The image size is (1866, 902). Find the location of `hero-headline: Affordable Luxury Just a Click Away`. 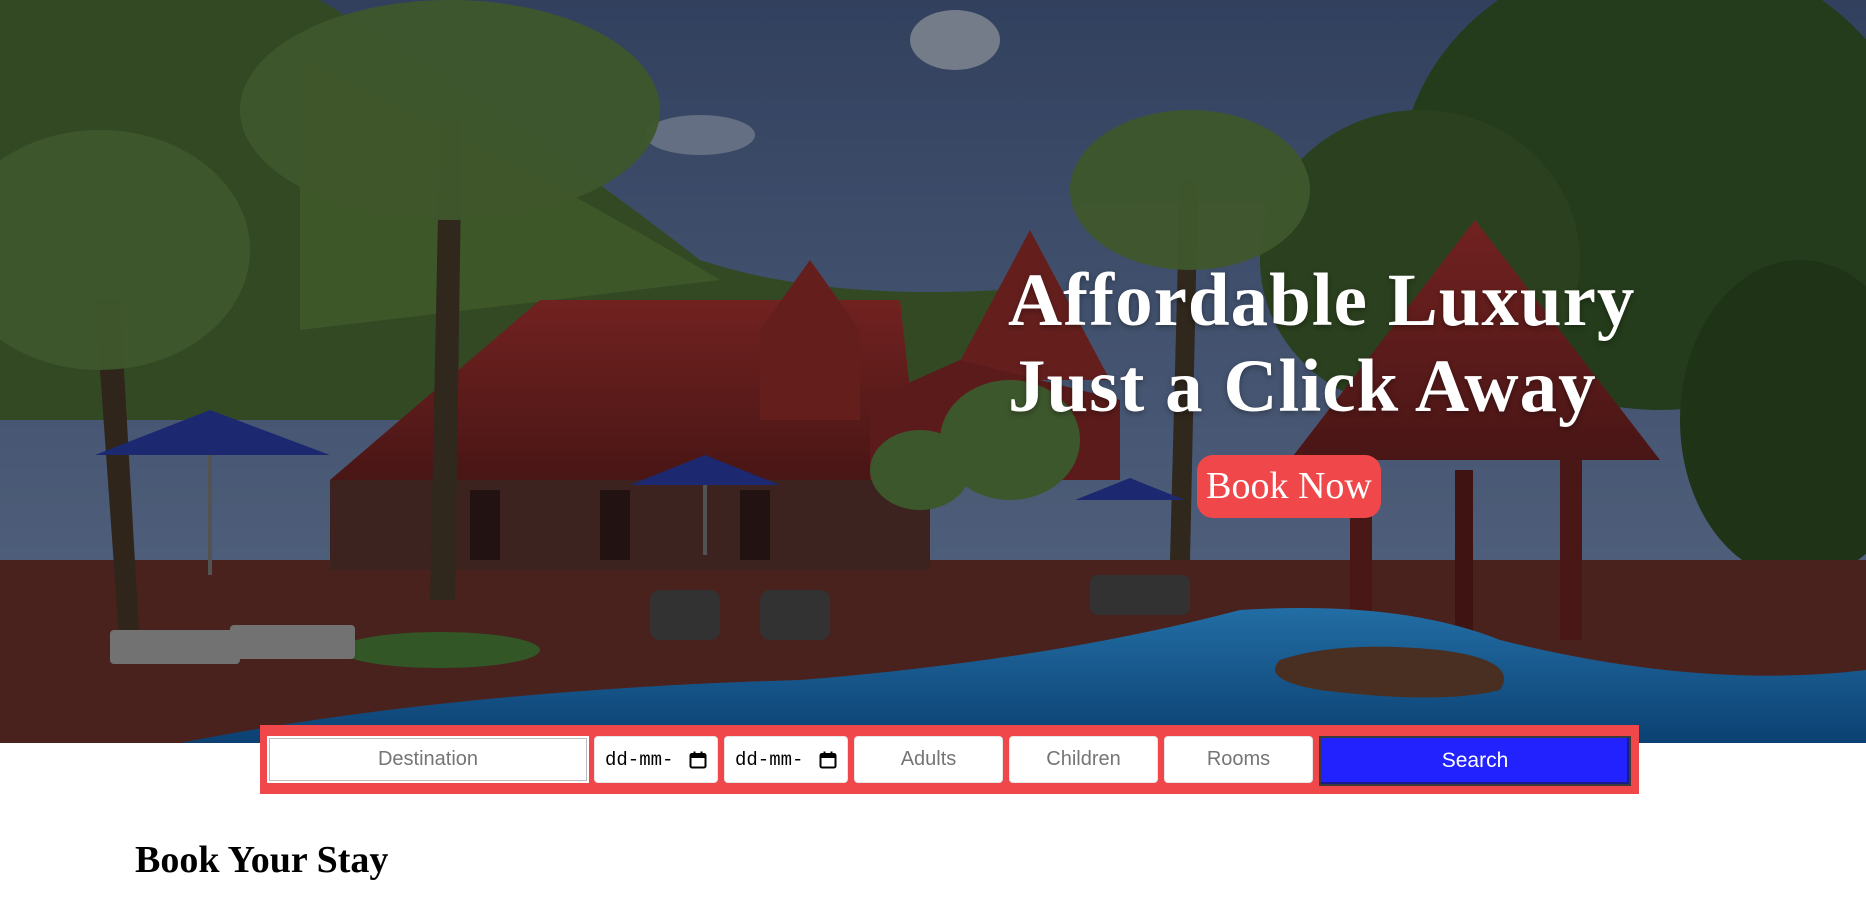

hero-headline: Affordable Luxury Just a Click Away is located at coordinates (1321, 344).